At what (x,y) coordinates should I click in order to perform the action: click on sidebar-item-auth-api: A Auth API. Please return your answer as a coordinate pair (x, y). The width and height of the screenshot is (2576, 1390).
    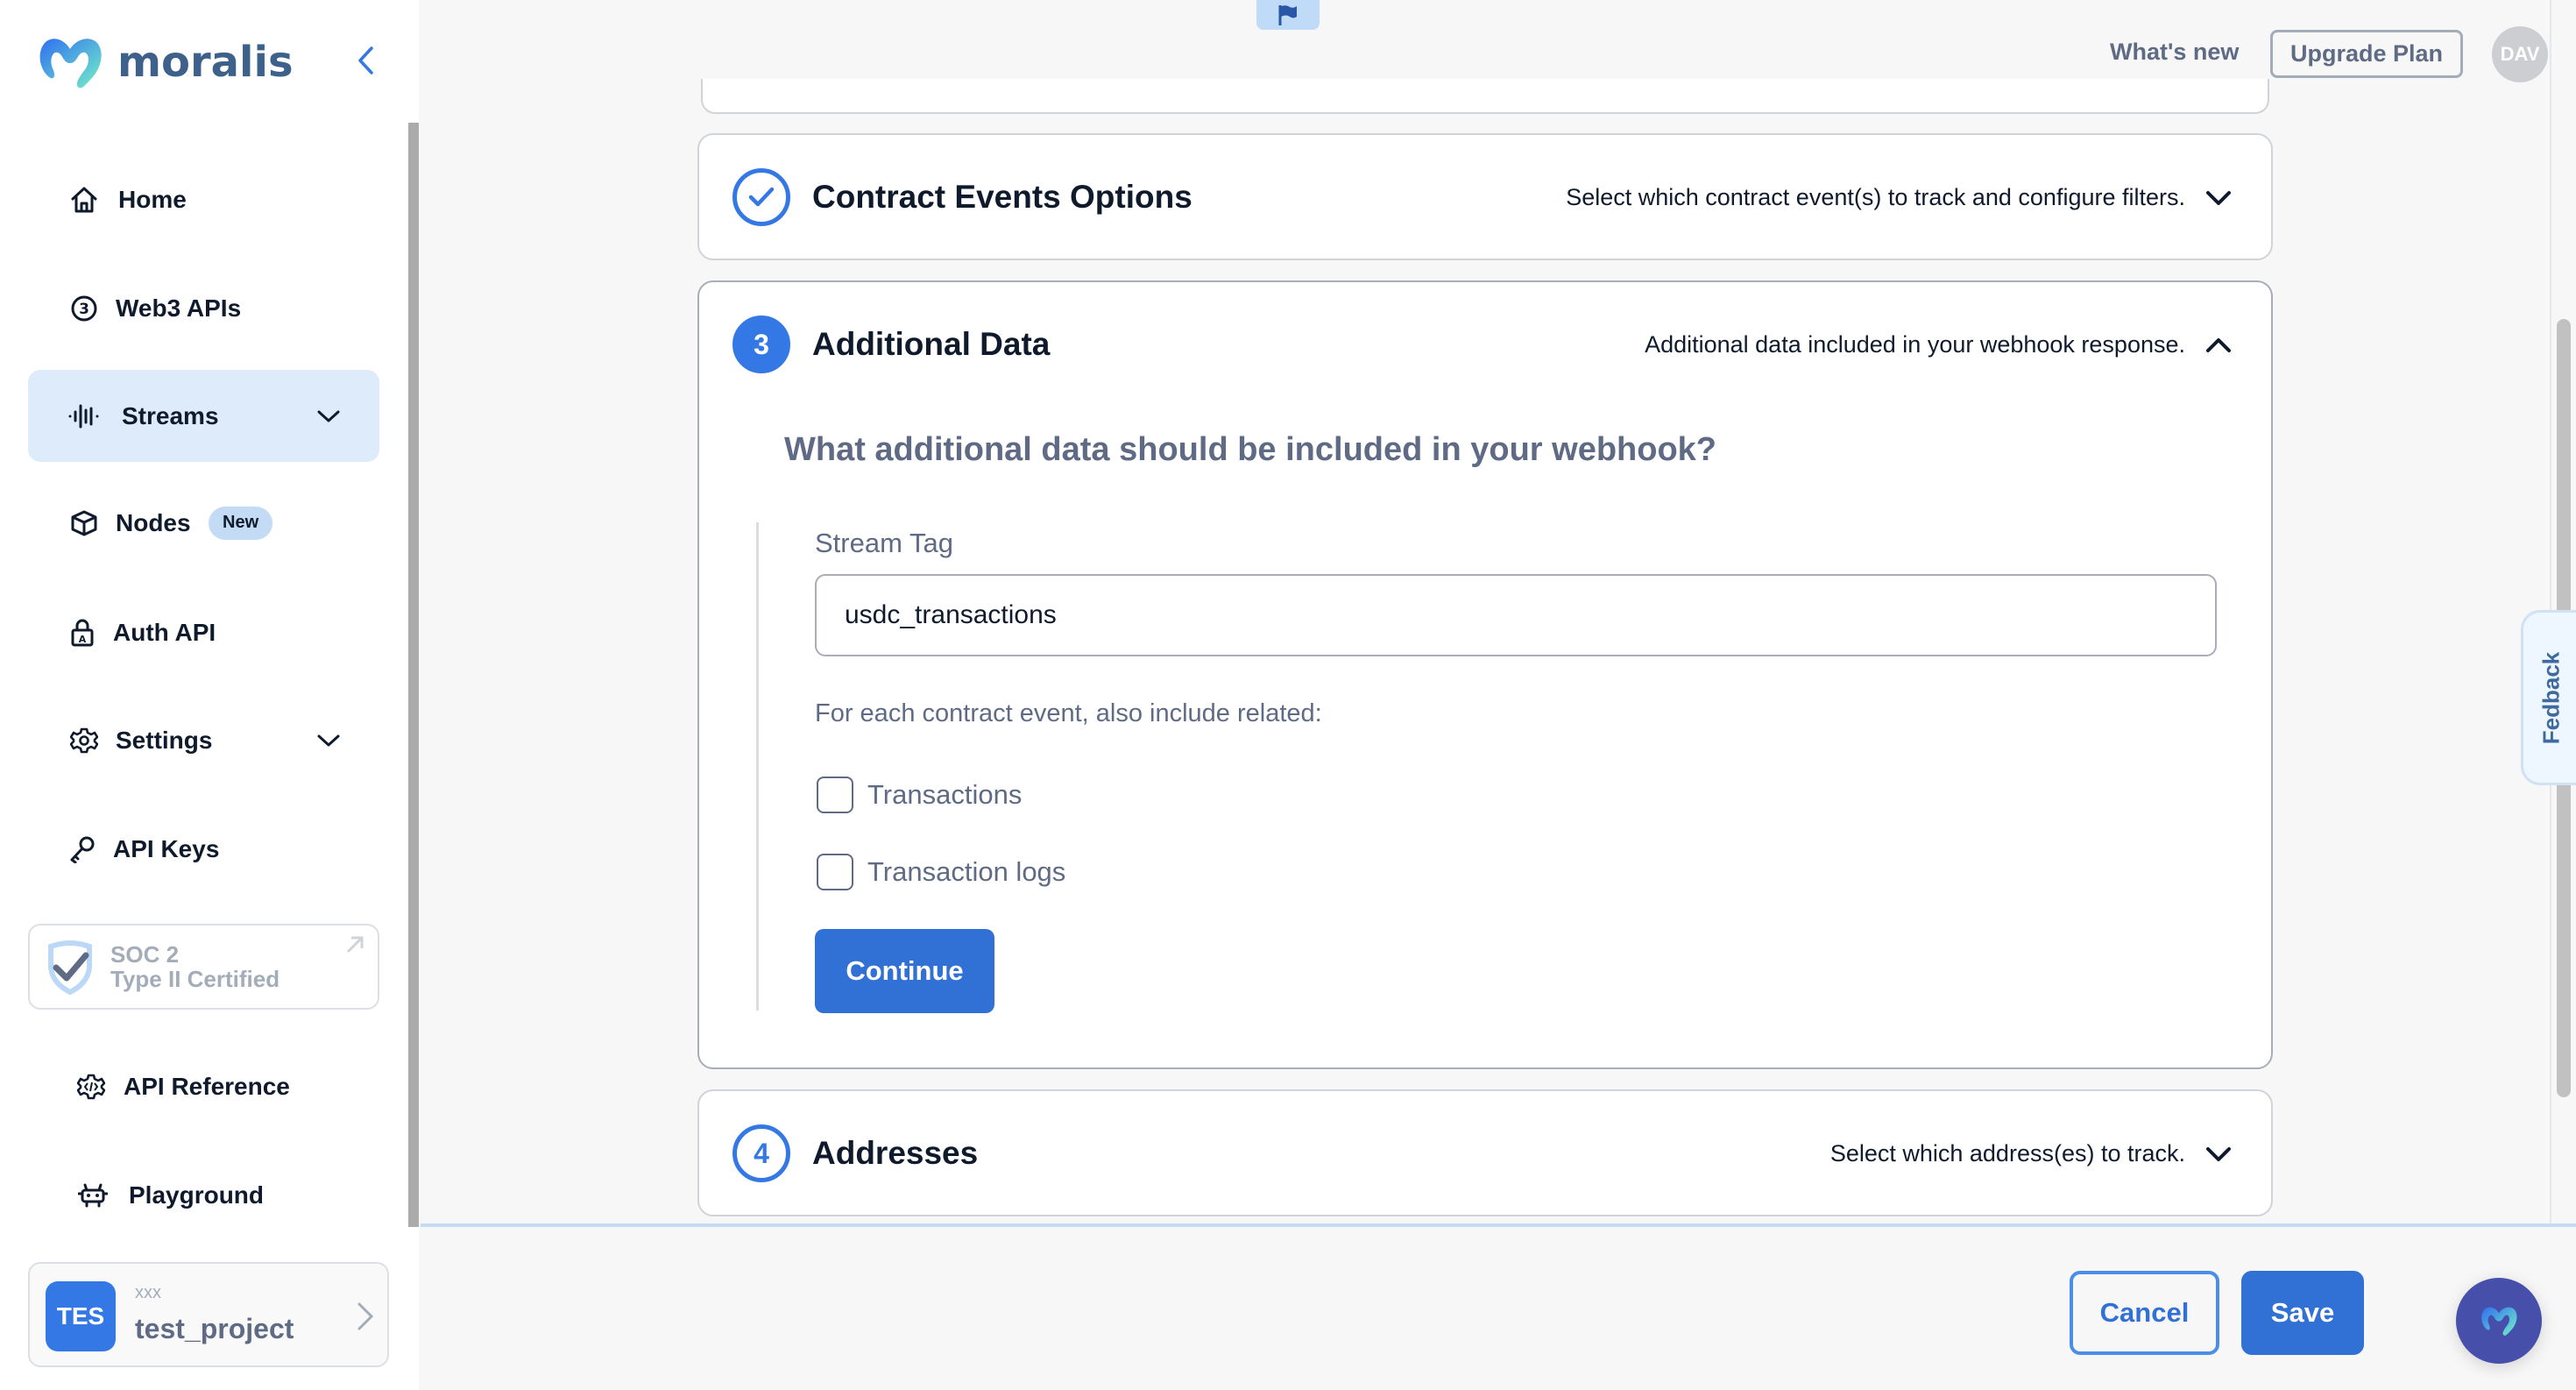
    Looking at the image, I should click on (203, 632).